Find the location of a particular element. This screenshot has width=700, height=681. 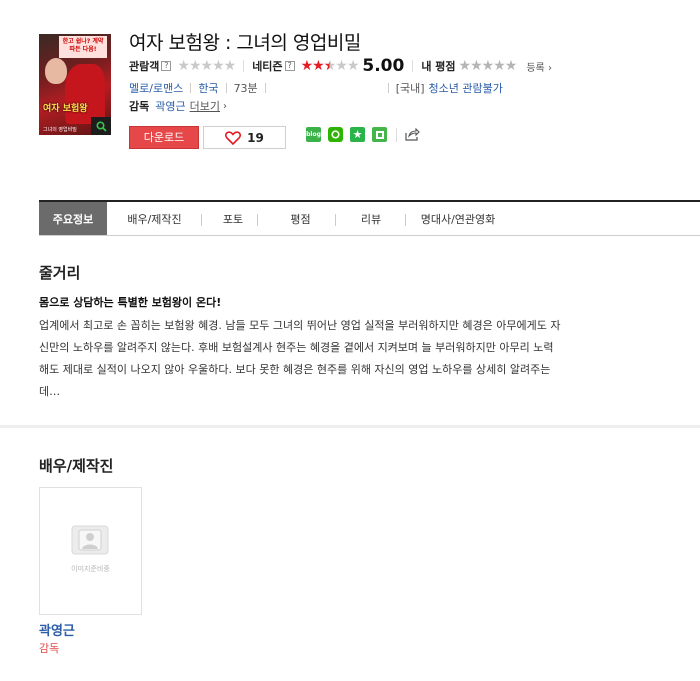

grade-link: 청소년 관람불가 is located at coordinates (466, 88).